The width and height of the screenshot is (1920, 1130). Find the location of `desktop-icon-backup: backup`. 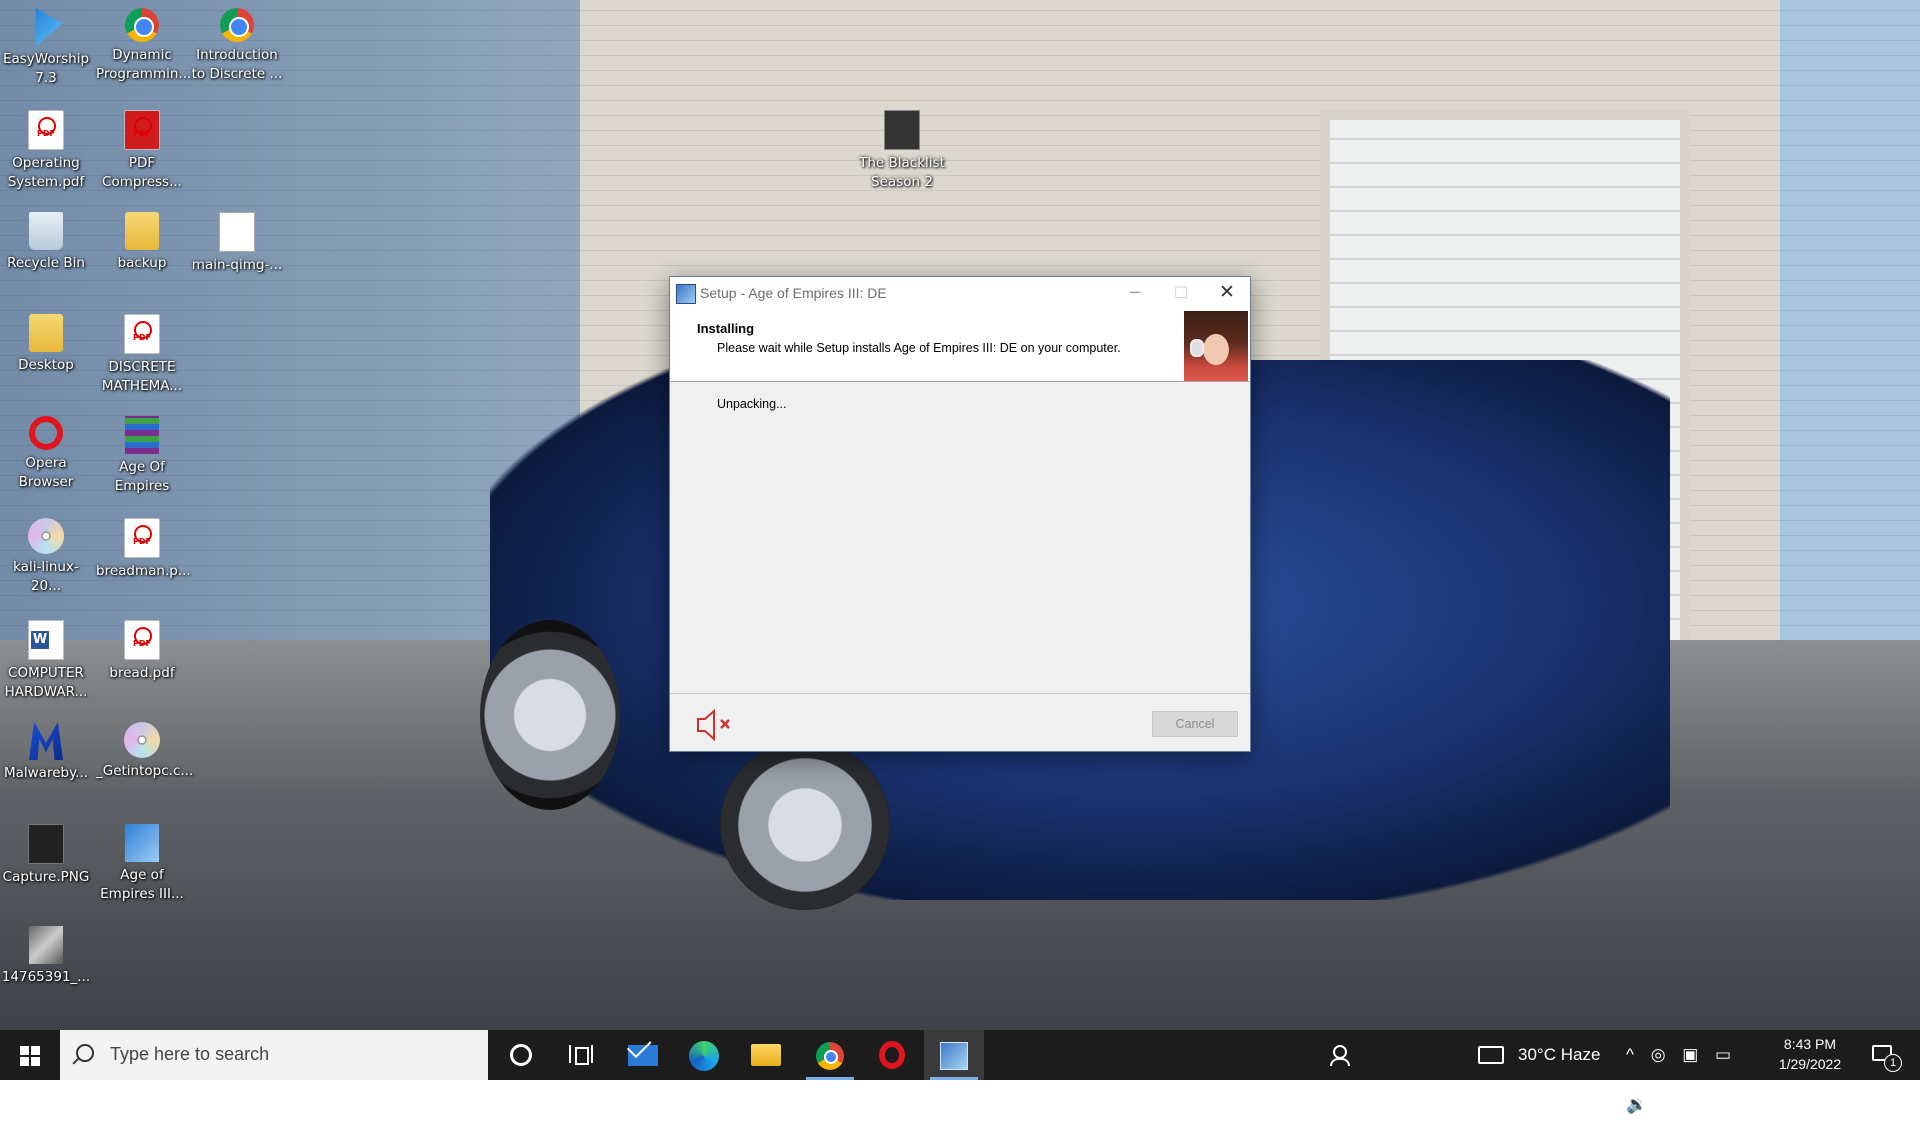

desktop-icon-backup: backup is located at coordinates (142, 242).